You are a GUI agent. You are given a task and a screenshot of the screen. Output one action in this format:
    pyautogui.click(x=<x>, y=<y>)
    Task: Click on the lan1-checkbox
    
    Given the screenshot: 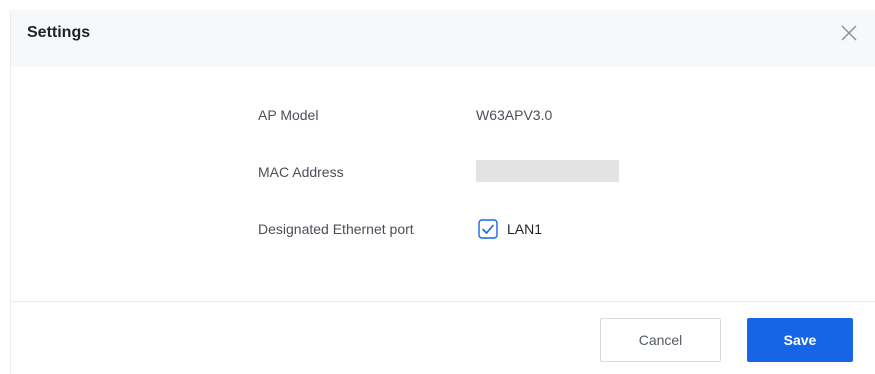 What is the action you would take?
    pyautogui.click(x=488, y=229)
    